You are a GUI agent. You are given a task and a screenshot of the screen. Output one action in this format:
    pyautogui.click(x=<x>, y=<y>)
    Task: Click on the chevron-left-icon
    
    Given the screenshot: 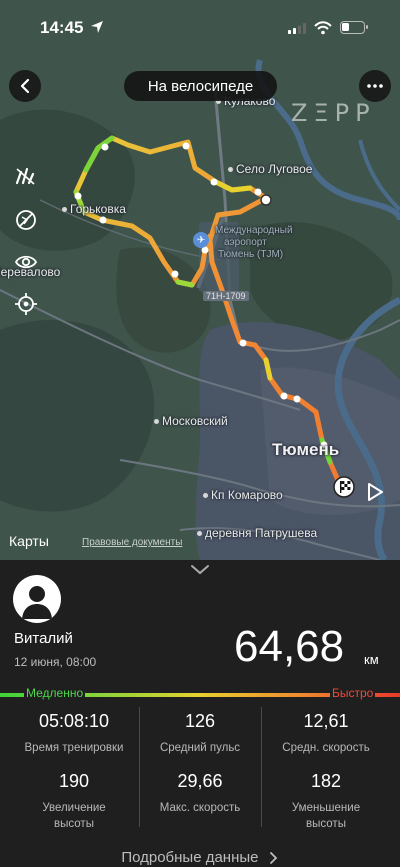 What is the action you would take?
    pyautogui.click(x=25, y=86)
    